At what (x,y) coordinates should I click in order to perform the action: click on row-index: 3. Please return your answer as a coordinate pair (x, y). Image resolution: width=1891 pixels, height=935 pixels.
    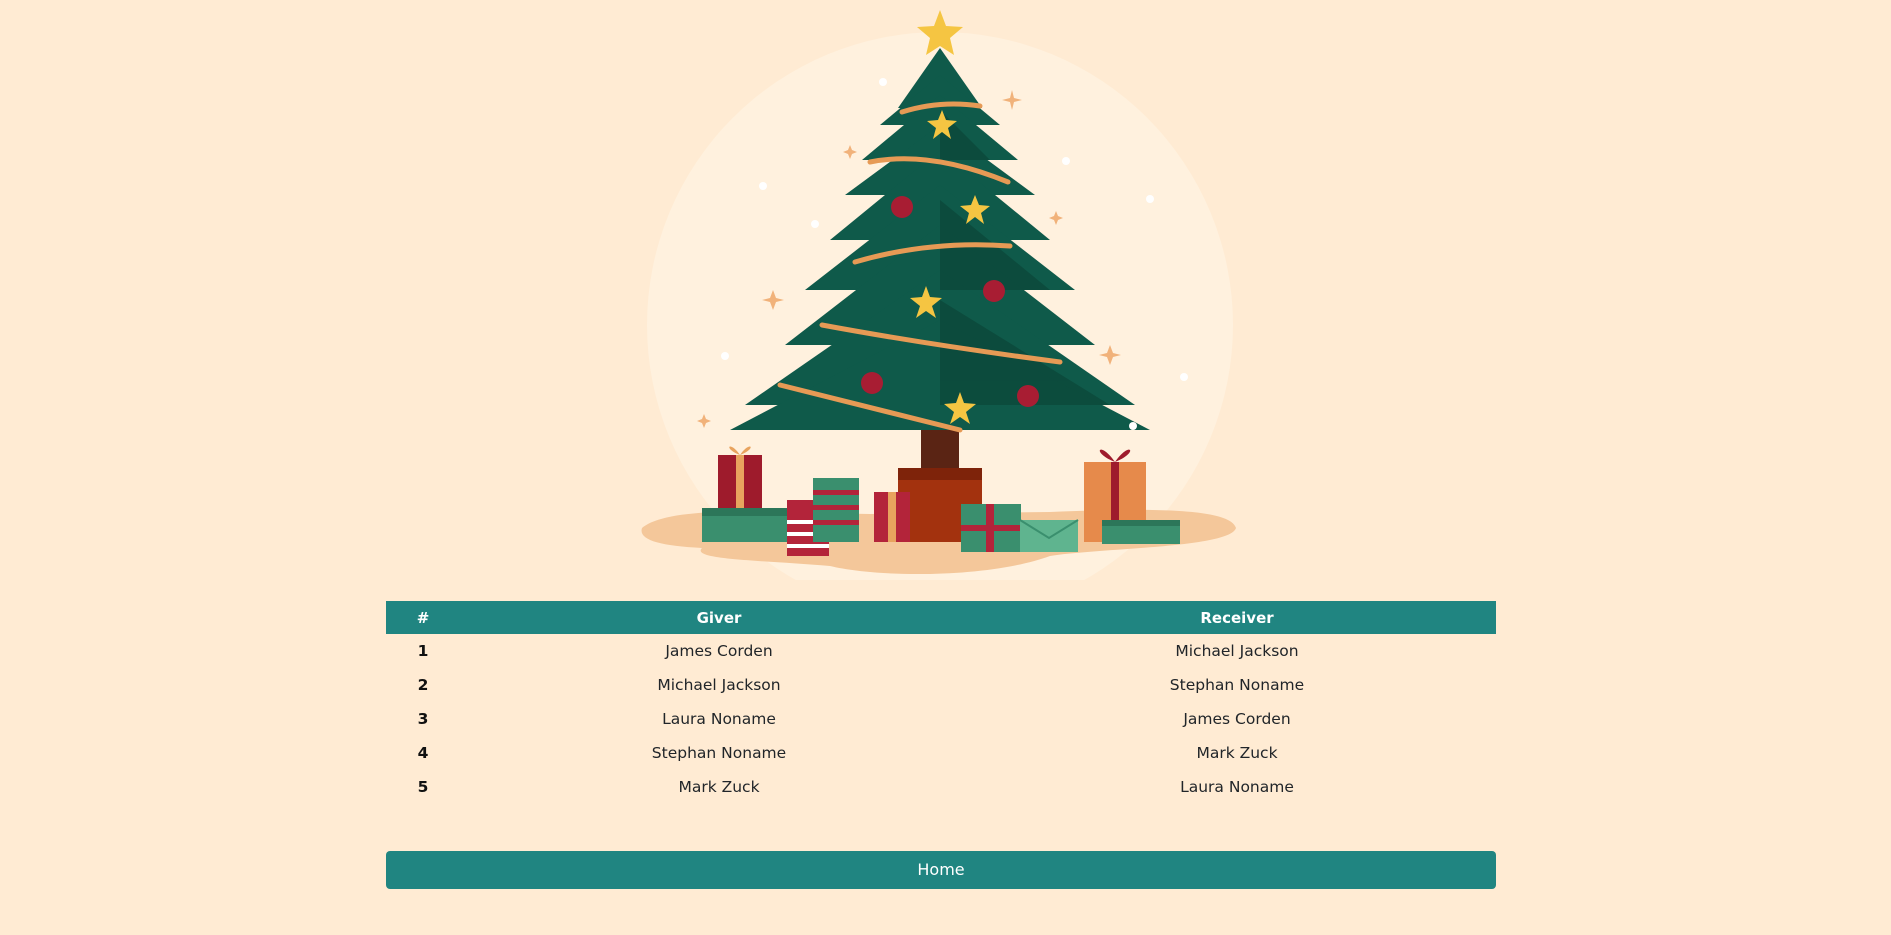
    Looking at the image, I should click on (423, 719).